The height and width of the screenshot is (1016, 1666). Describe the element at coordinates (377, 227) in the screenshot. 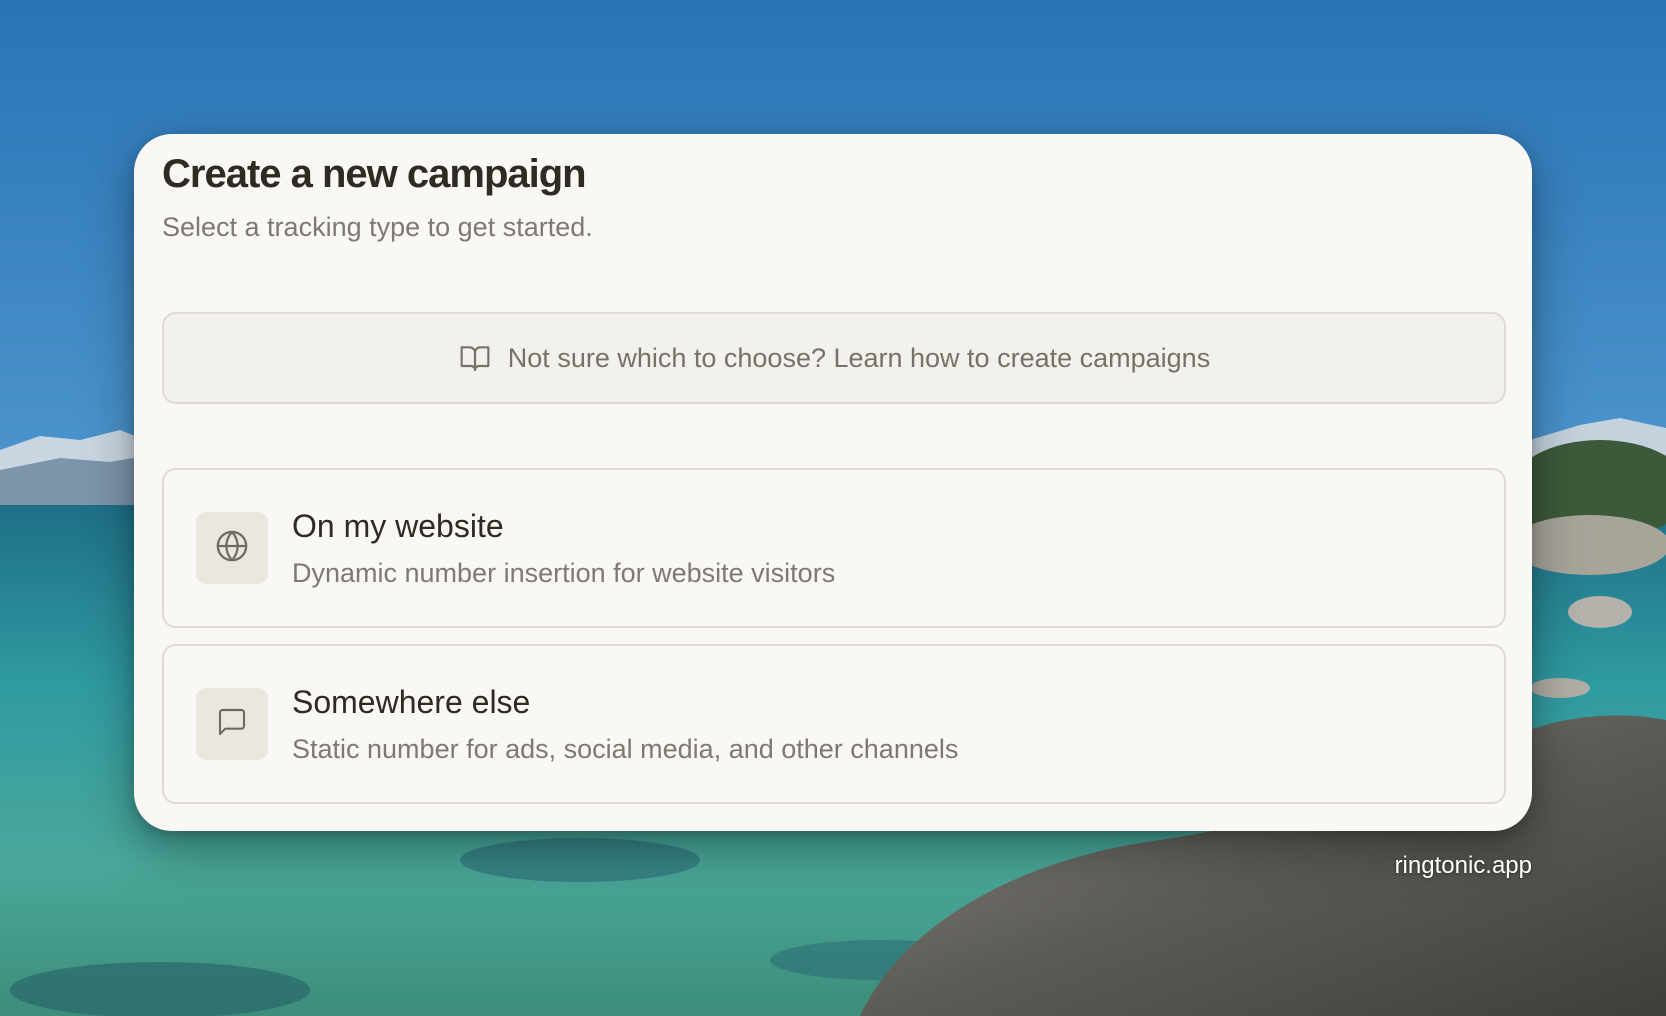

I see `dialog-subtitle: Select a tracking type to get started.` at that location.